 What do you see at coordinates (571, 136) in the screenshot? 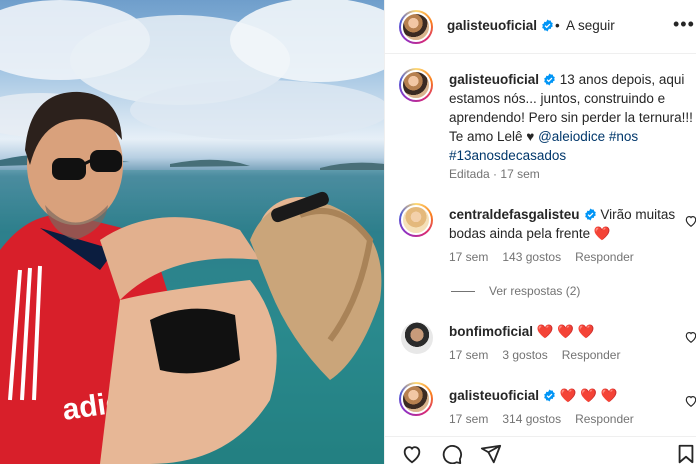
I see `caption-mention-link: @aleiodice` at bounding box center [571, 136].